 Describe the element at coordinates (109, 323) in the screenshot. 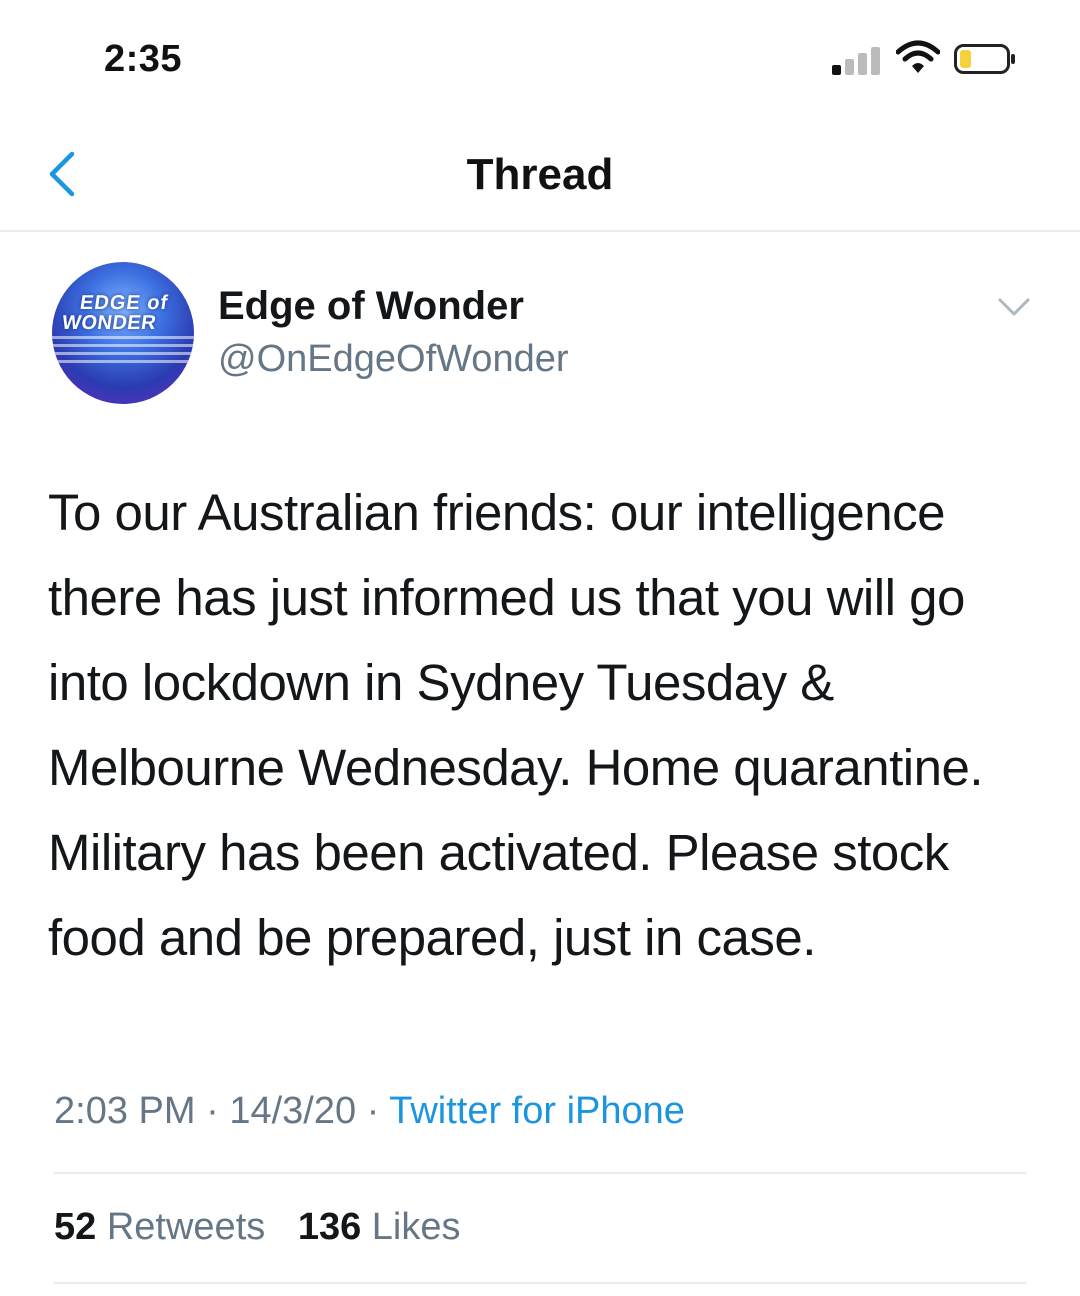

I see `avatar-logo-line2: WONDER` at that location.